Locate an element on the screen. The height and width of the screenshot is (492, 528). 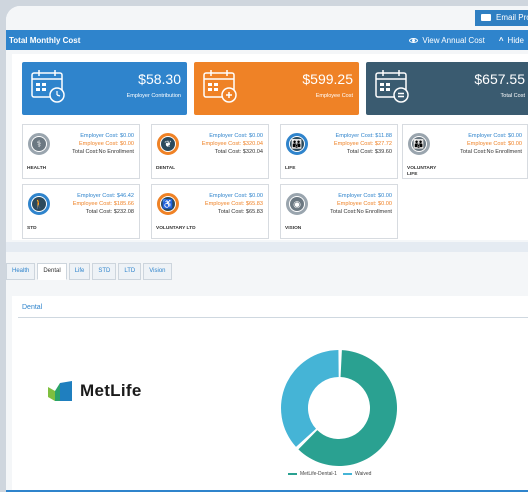
coverage-name: VOLUNTARY LTD is located at coordinates (176, 228).